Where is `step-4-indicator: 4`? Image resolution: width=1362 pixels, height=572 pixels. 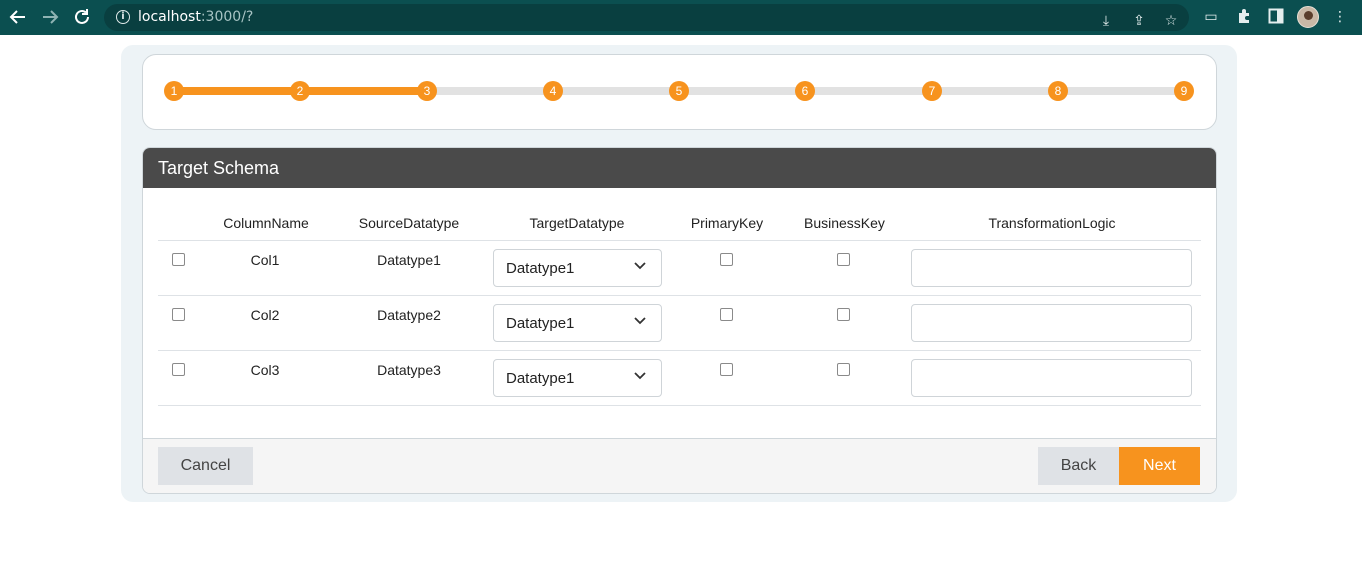
step-4-indicator: 4 is located at coordinates (553, 91).